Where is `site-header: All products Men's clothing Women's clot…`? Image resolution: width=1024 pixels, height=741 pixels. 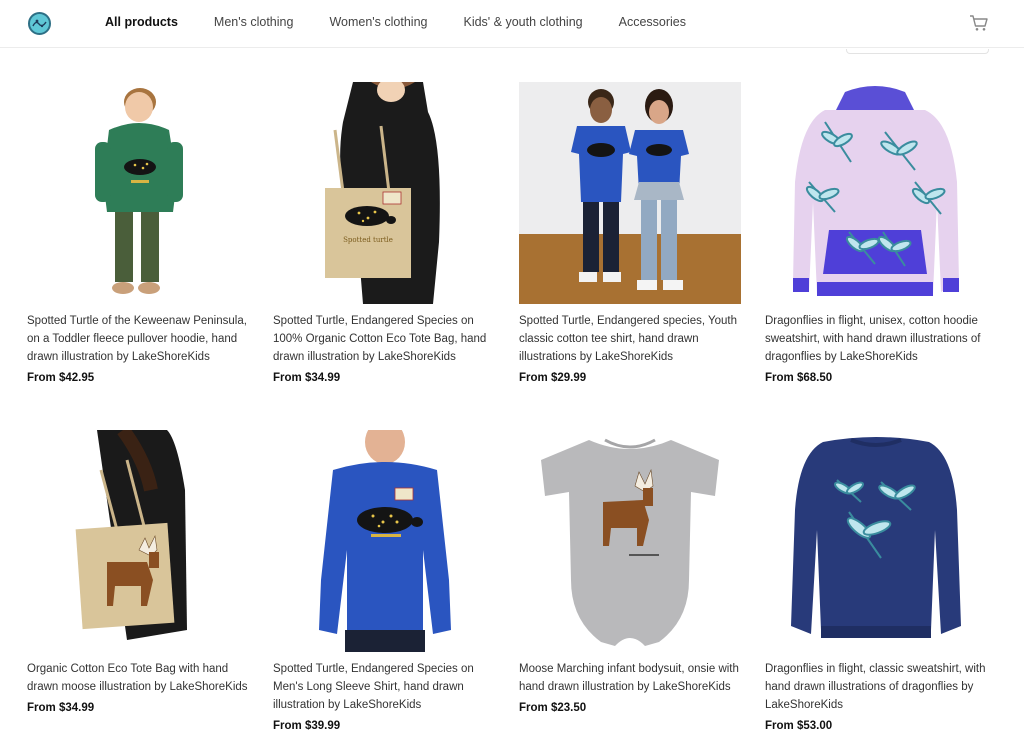
site-header: All products Men's clothing Women's clot… is located at coordinates (512, 24).